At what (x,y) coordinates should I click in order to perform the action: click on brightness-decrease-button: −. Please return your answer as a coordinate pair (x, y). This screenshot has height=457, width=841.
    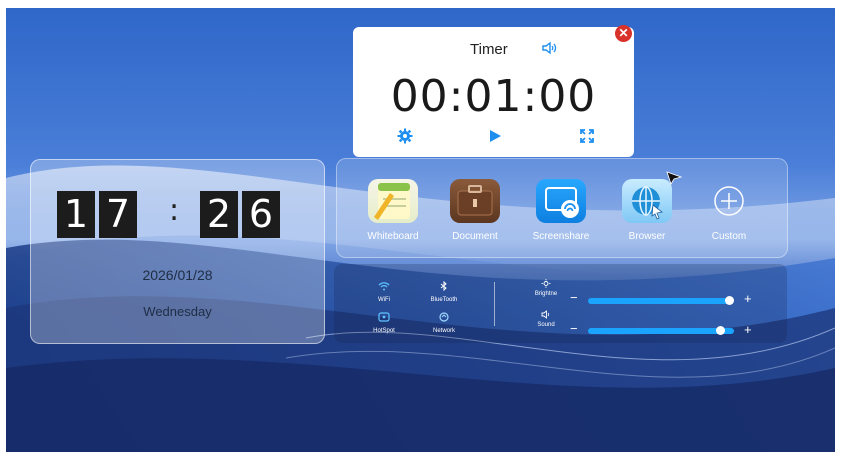
    Looking at the image, I should click on (574, 297).